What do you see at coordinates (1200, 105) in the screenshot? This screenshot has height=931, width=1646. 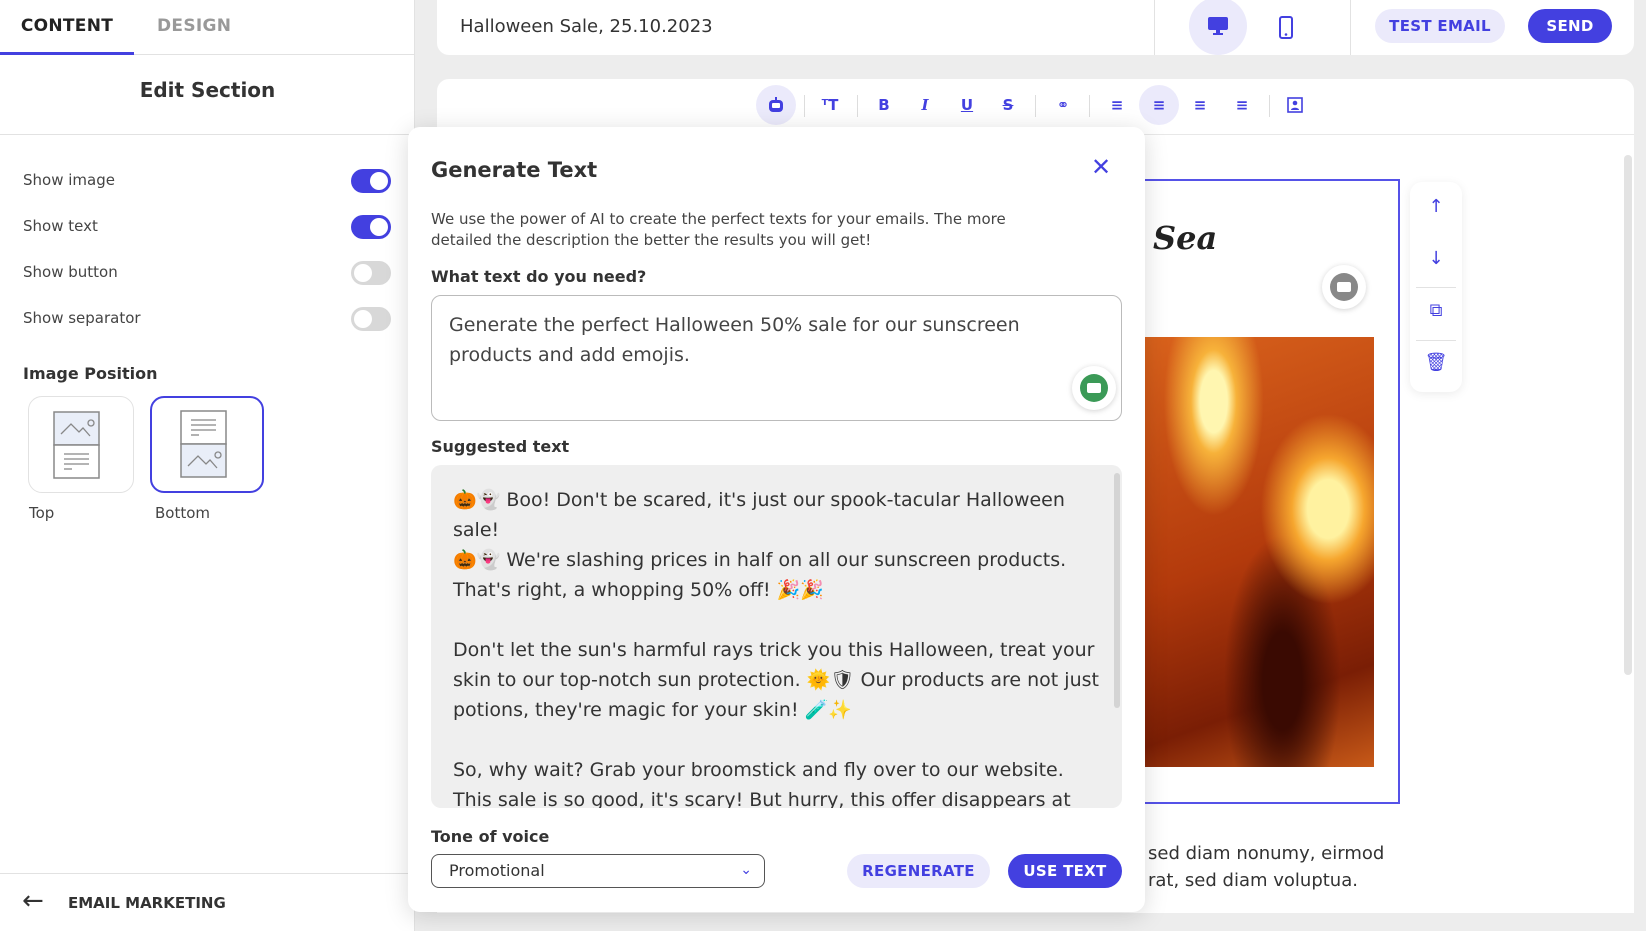 I see `align-right-icon: ≡` at bounding box center [1200, 105].